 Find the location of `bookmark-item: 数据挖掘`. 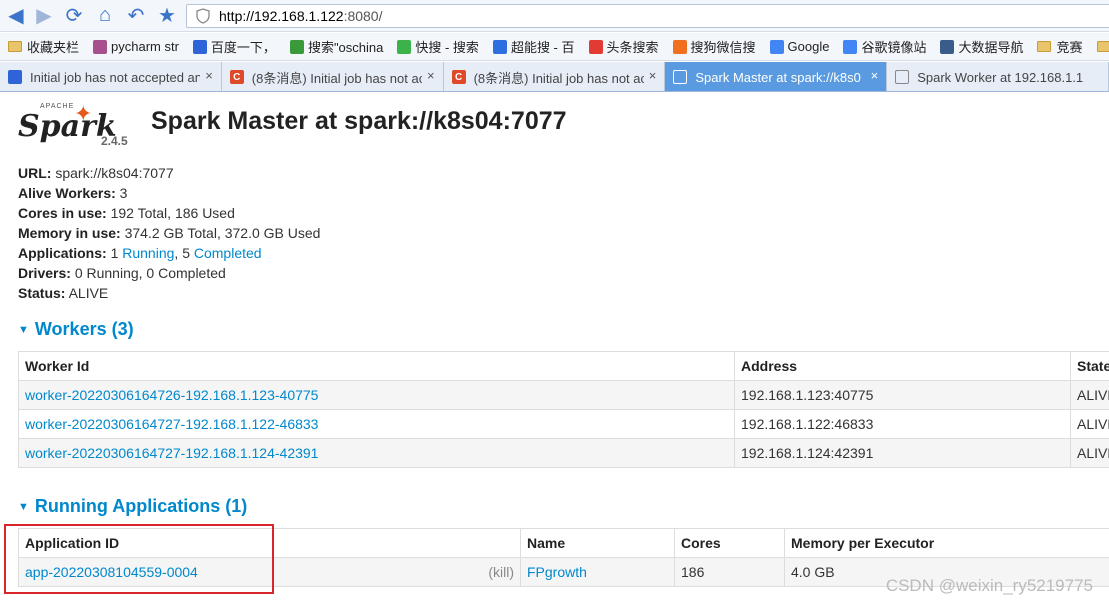

bookmark-item: 数据挖掘 is located at coordinates (1102, 46).